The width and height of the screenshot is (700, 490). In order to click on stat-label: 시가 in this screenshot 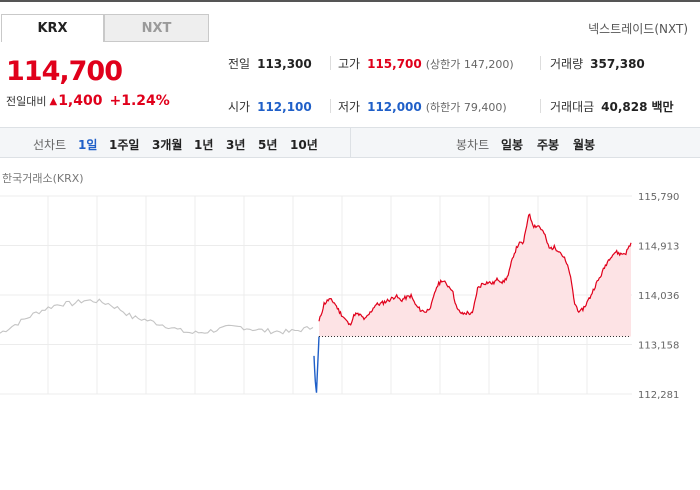, I will do `click(239, 107)`.